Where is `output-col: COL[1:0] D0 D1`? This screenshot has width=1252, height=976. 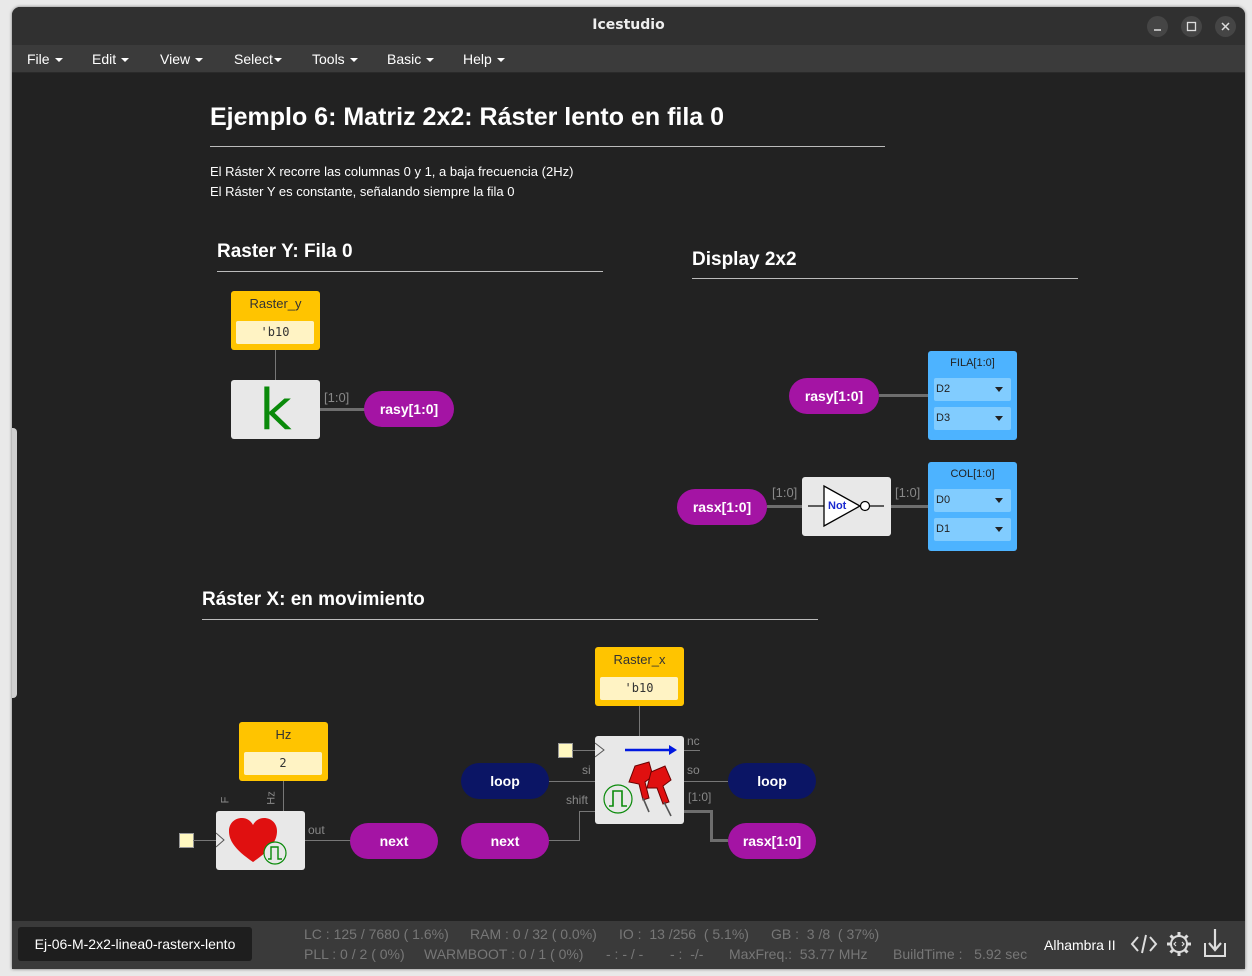
output-col: COL[1:0] D0 D1 is located at coordinates (972, 506).